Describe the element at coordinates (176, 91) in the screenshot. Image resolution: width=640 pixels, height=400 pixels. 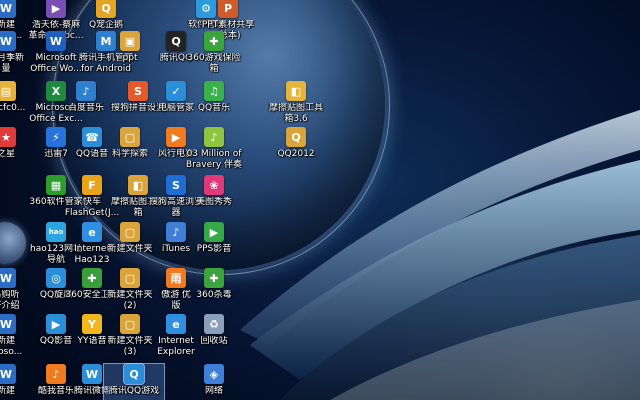
I see `pc-manager-icon: ✓` at that location.